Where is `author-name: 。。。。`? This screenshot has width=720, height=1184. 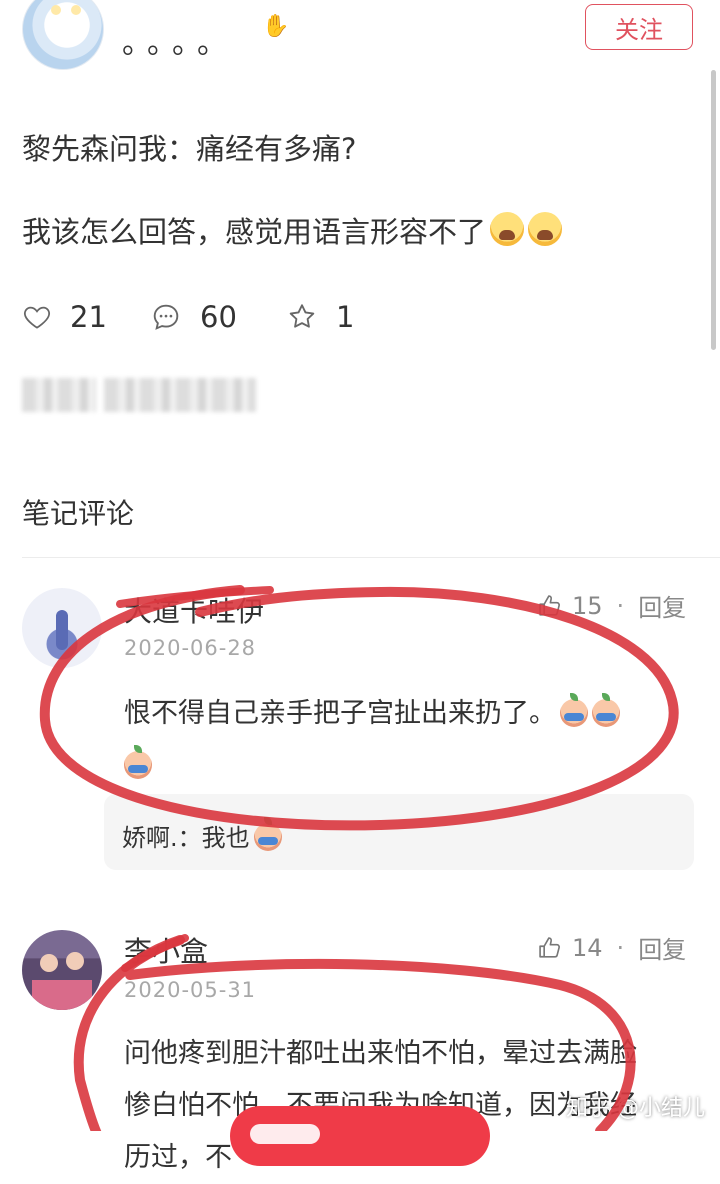
author-name: 。。。。 is located at coordinates (179, 40).